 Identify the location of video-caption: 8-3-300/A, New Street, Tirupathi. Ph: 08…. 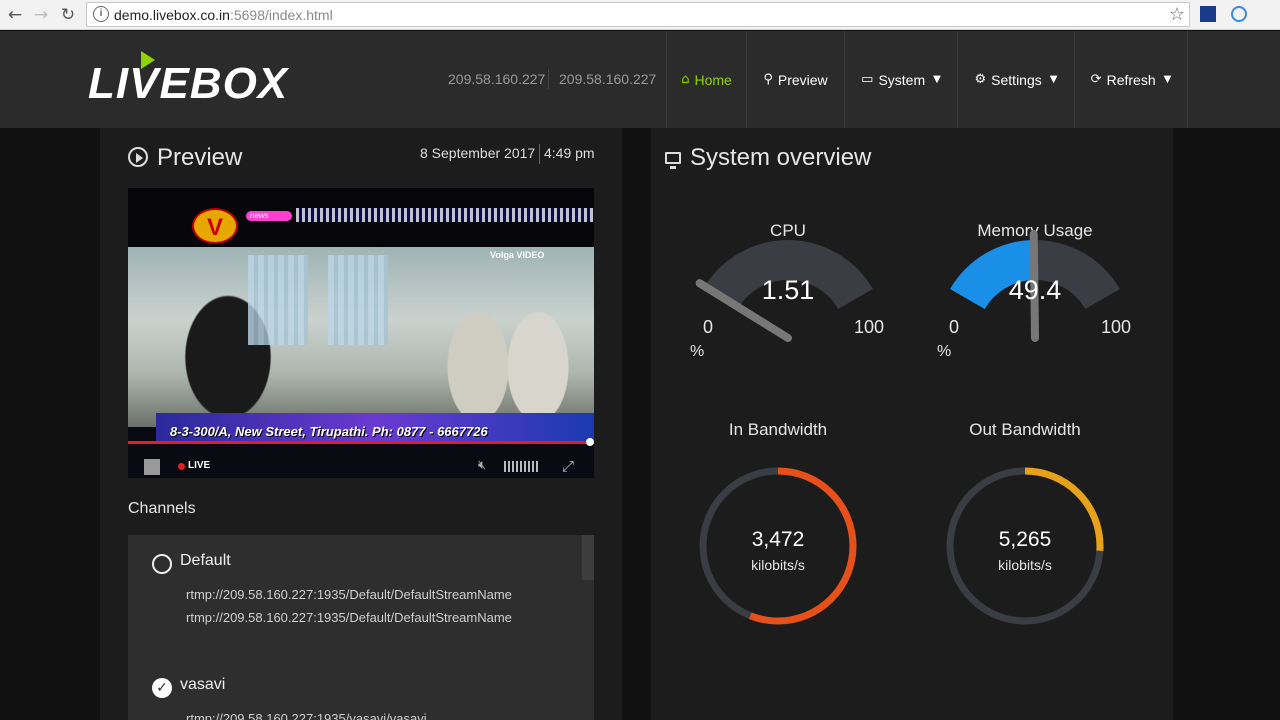
(329, 431).